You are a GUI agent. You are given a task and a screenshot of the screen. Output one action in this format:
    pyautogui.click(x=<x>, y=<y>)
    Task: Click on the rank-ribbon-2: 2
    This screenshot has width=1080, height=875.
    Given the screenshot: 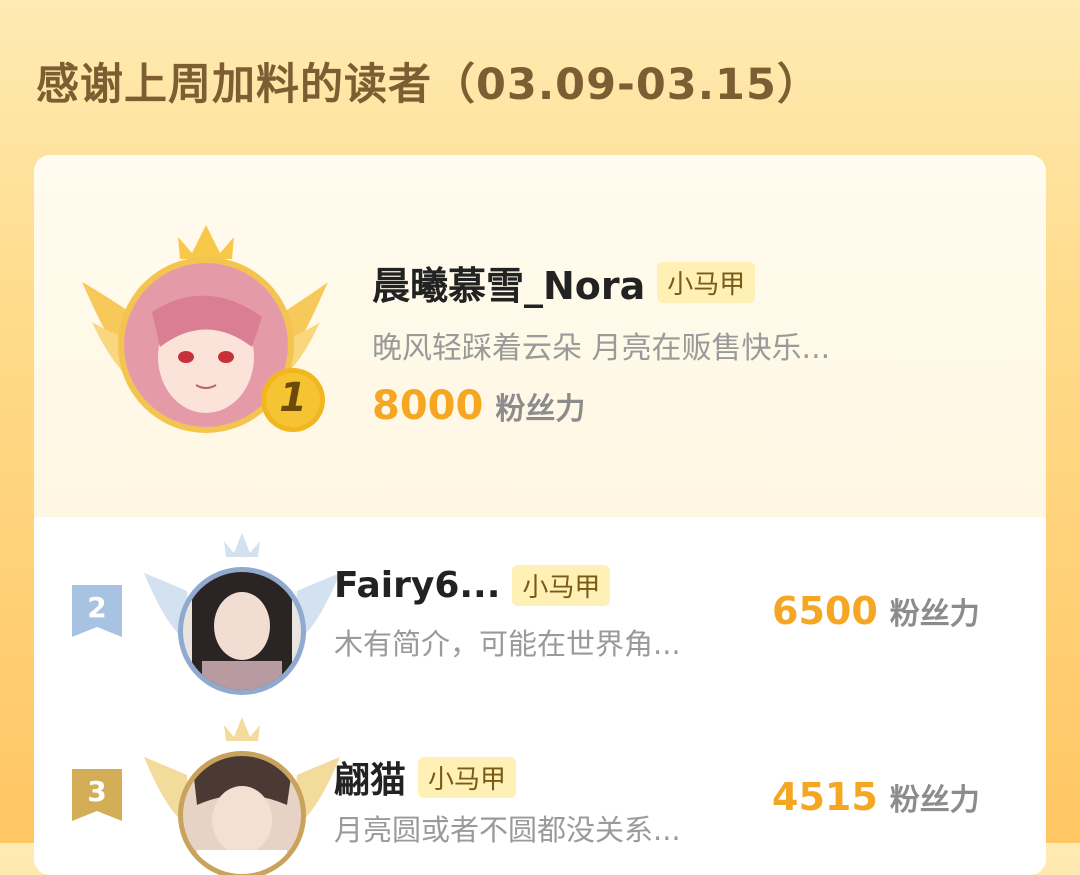 What is the action you would take?
    pyautogui.click(x=97, y=611)
    